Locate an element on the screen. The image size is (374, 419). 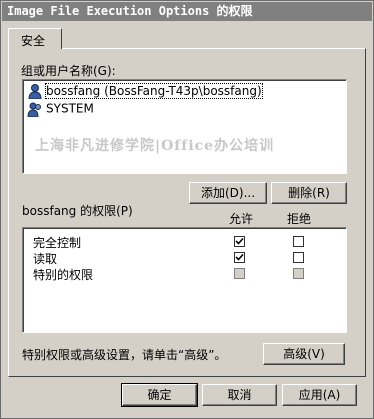
full-control-deny-checkbox is located at coordinates (298, 241).